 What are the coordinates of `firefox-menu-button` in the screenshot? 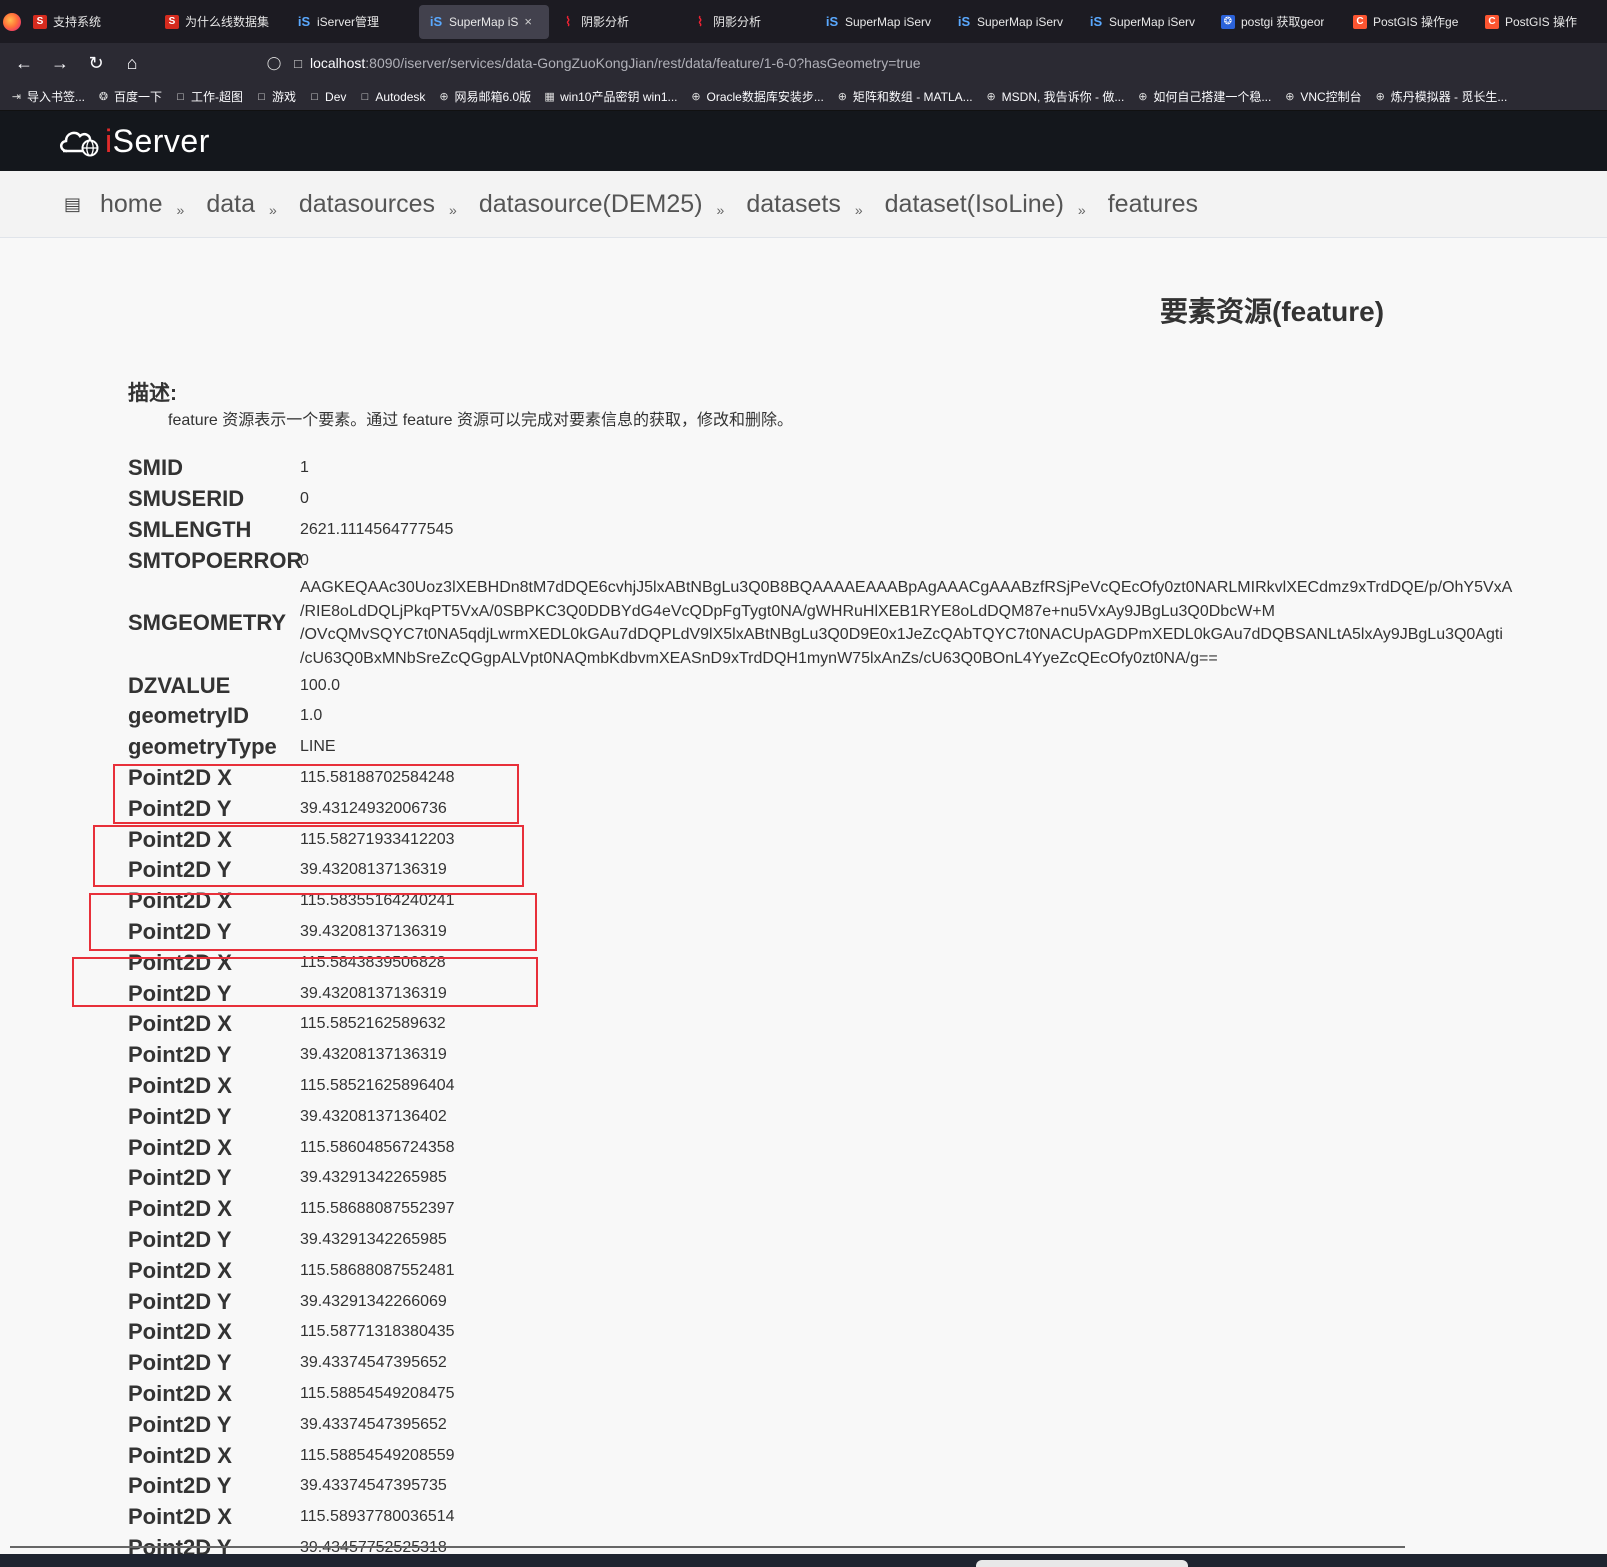 It's located at (11, 21).